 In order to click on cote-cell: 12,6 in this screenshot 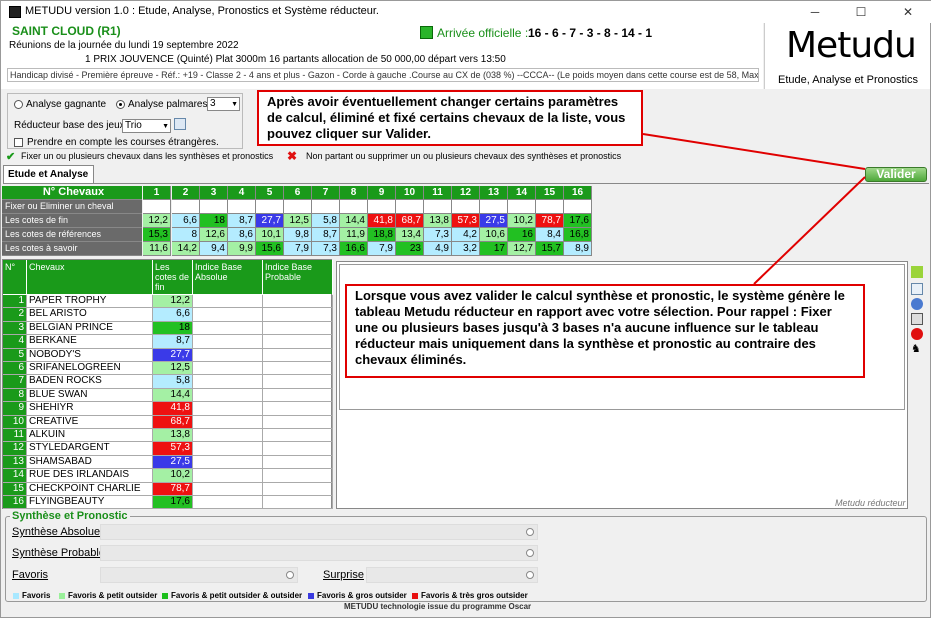, I will do `click(214, 235)`.